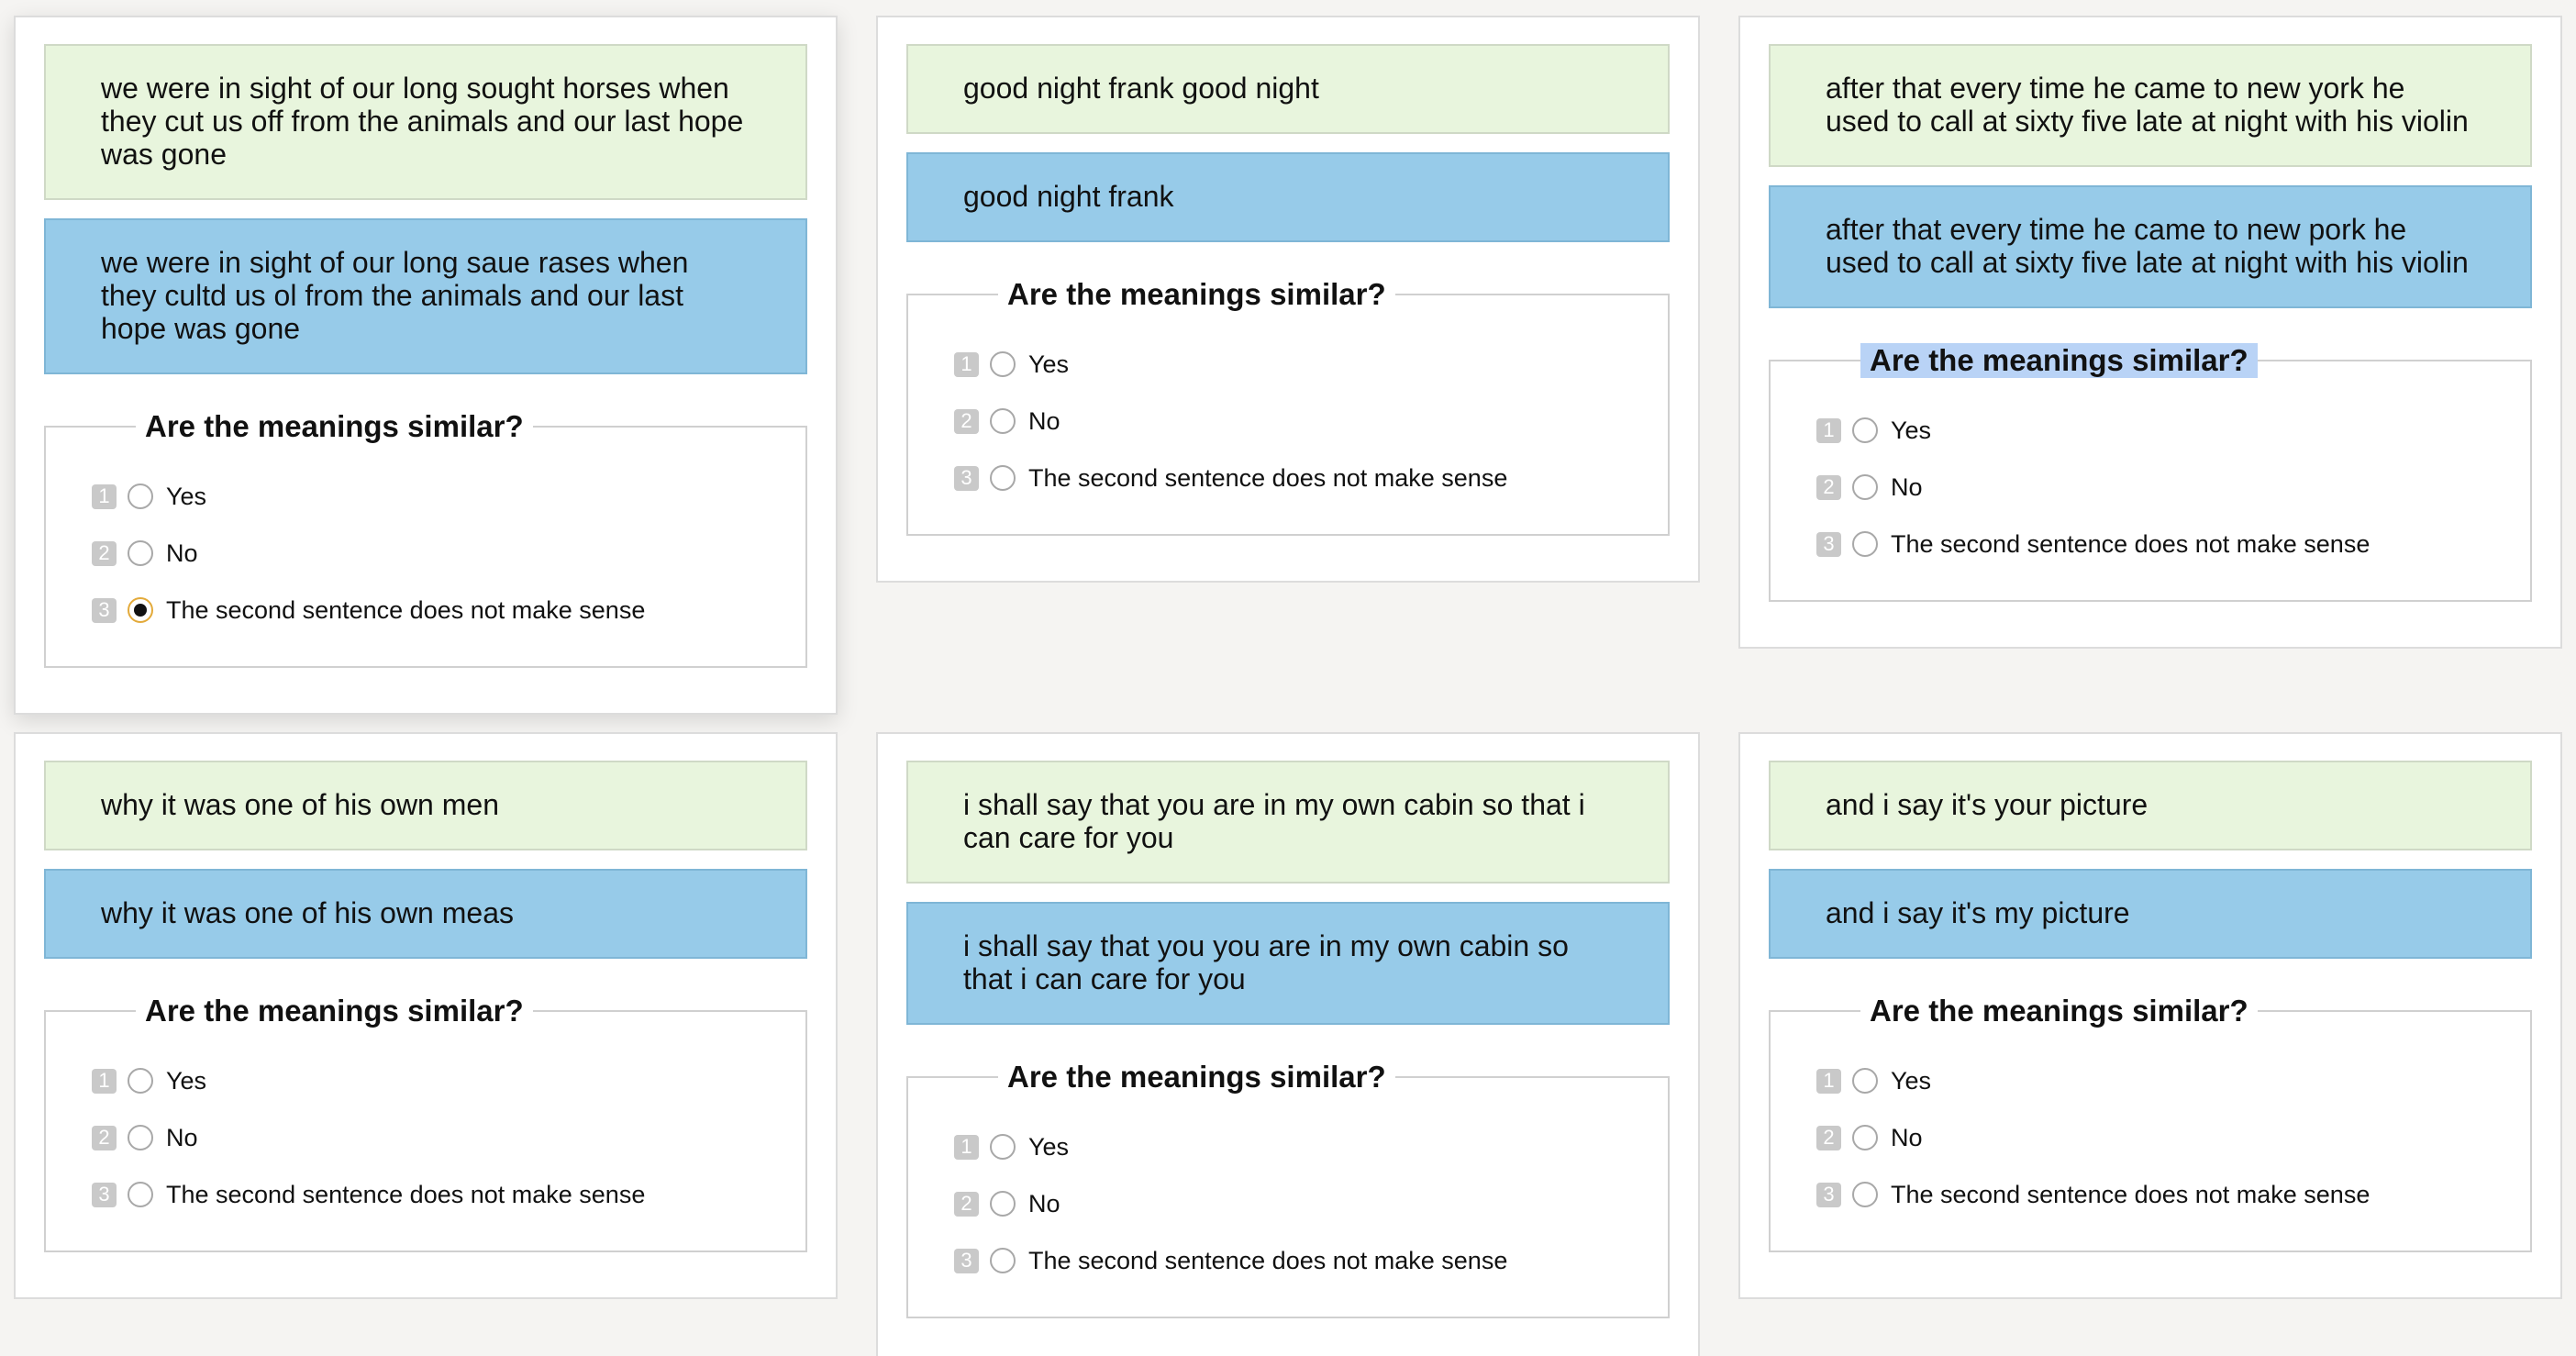 This screenshot has height=1356, width=2576. Describe the element at coordinates (1288, 89) in the screenshot. I see `reference-sentence: good night frank good night` at that location.